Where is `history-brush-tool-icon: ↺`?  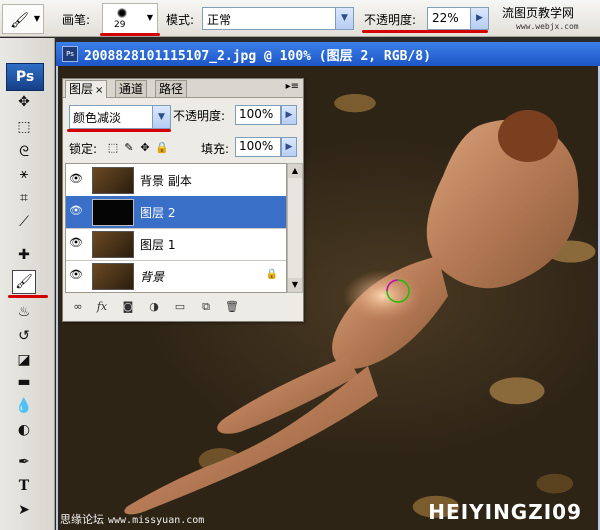
history-brush-tool-icon: ↺ is located at coordinates (24, 336).